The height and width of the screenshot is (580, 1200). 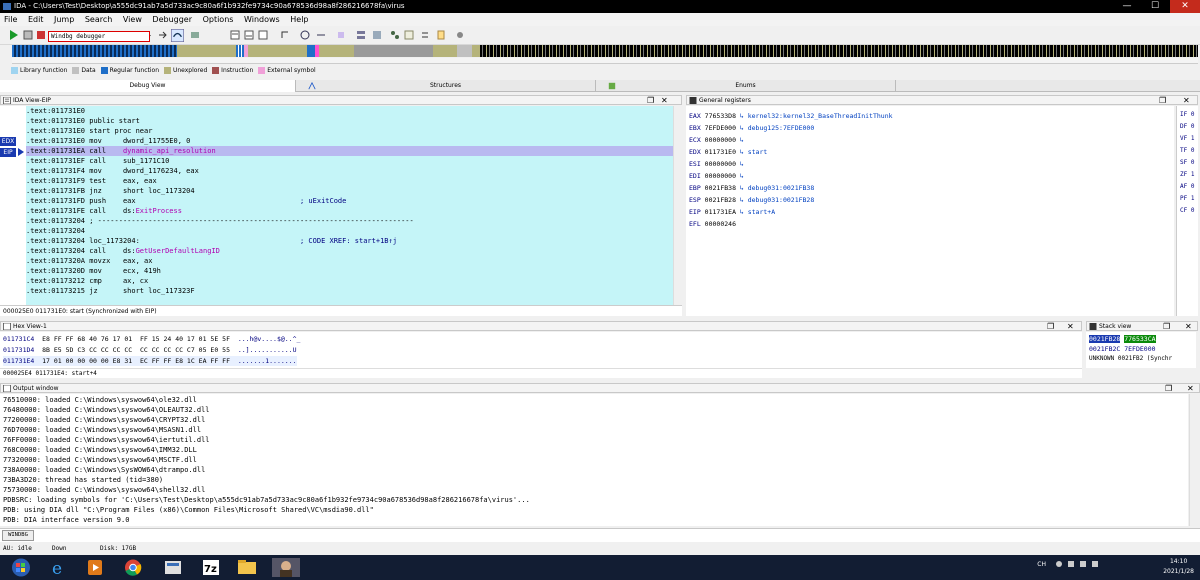 I want to click on start-process-icon, so click(x=14, y=35).